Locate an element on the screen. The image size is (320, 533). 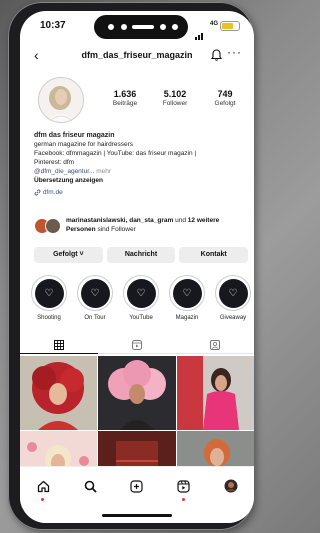
stat-posts: 1.636 Beiträge is located at coordinates (125, 98).